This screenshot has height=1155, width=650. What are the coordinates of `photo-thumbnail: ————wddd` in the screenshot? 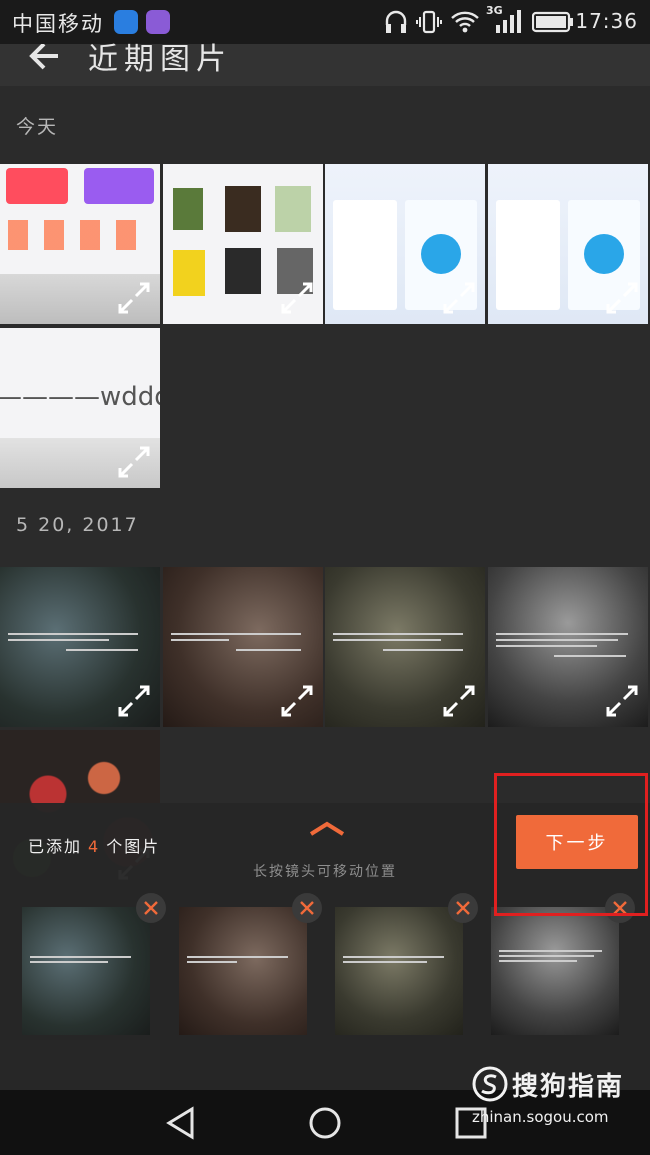 It's located at (80, 408).